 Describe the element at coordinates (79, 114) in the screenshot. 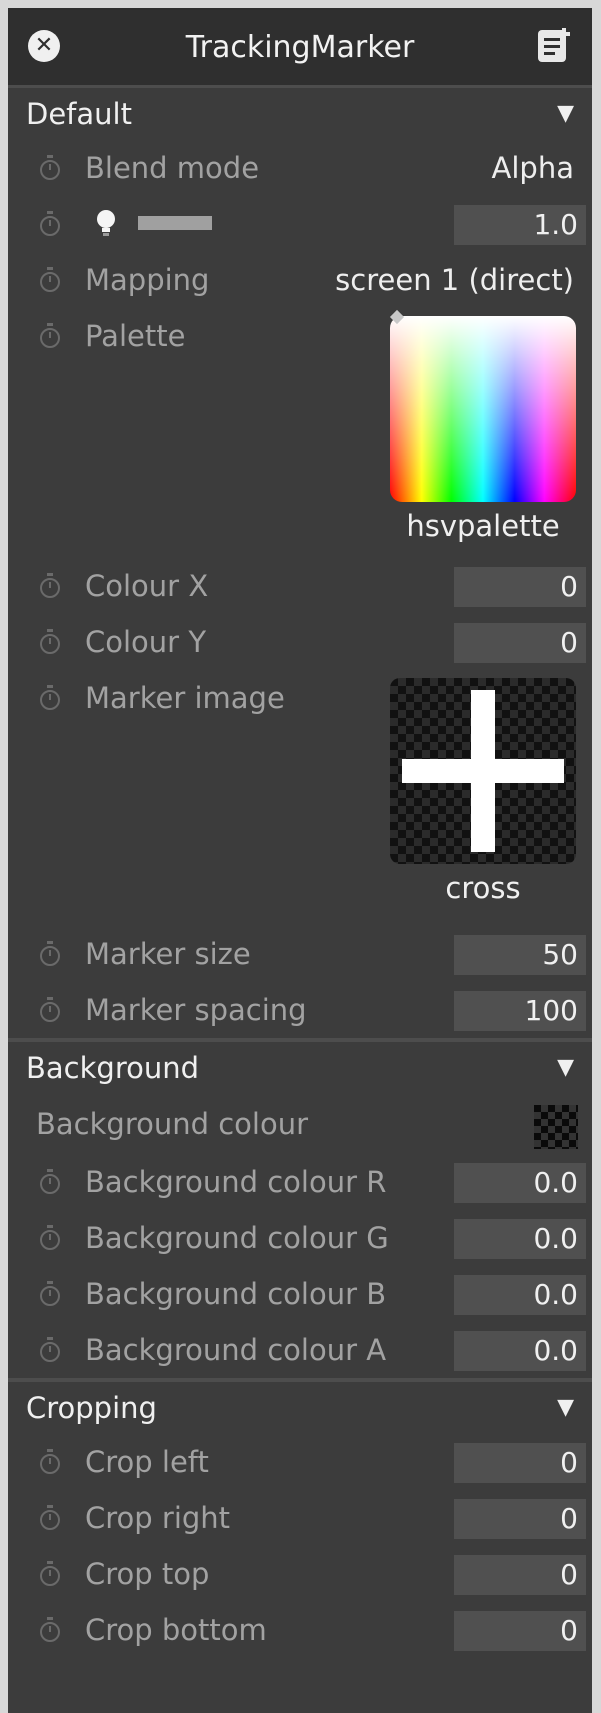

I see `section-label: Default` at that location.